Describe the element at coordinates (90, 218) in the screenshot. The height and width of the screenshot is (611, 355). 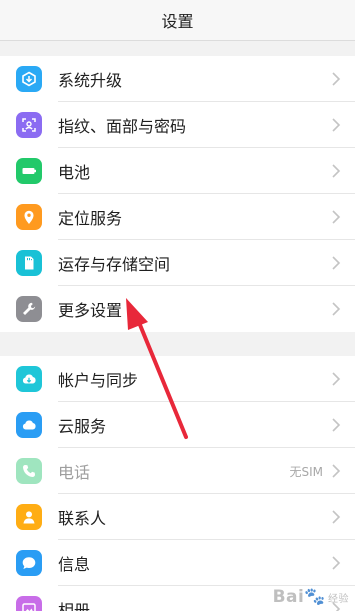
I see `settings-item-label: 定位服务` at that location.